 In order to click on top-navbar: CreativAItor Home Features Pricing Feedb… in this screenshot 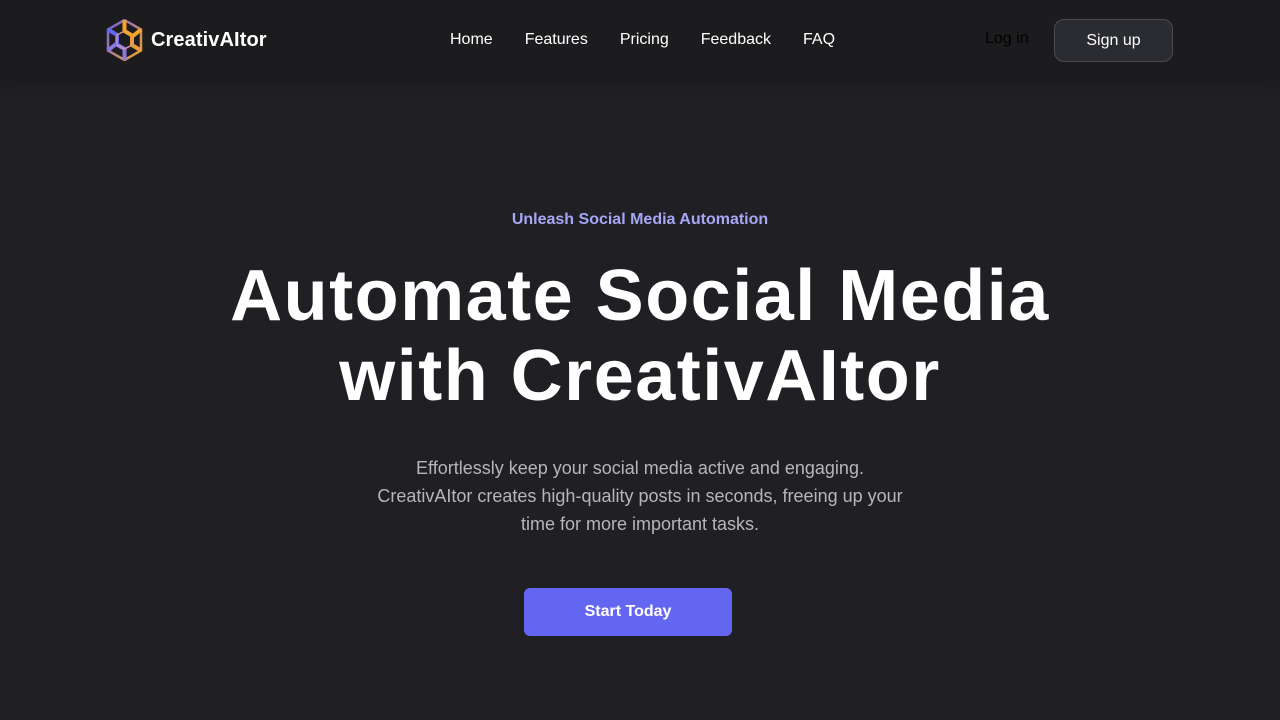, I will do `click(640, 40)`.